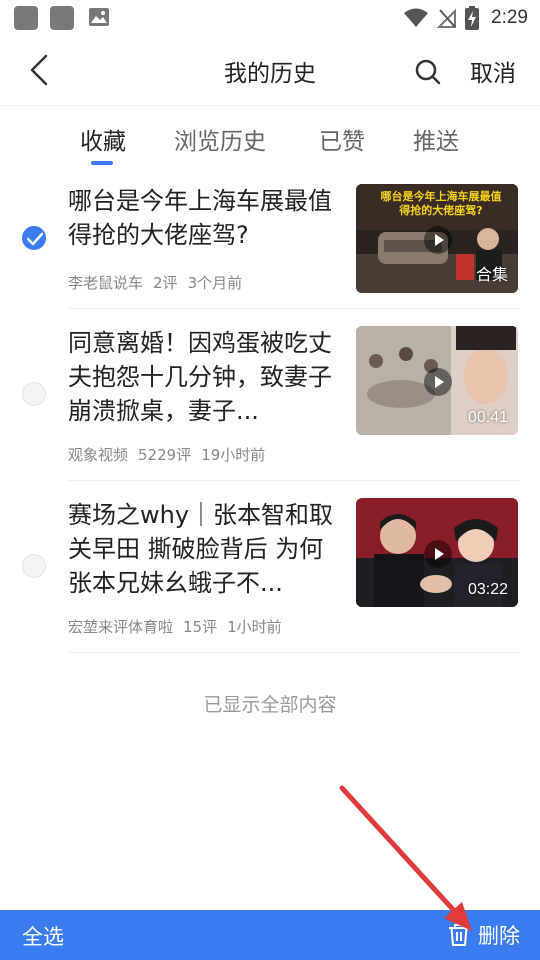  I want to click on item-source: 宏堃来评体育啦, so click(121, 627).